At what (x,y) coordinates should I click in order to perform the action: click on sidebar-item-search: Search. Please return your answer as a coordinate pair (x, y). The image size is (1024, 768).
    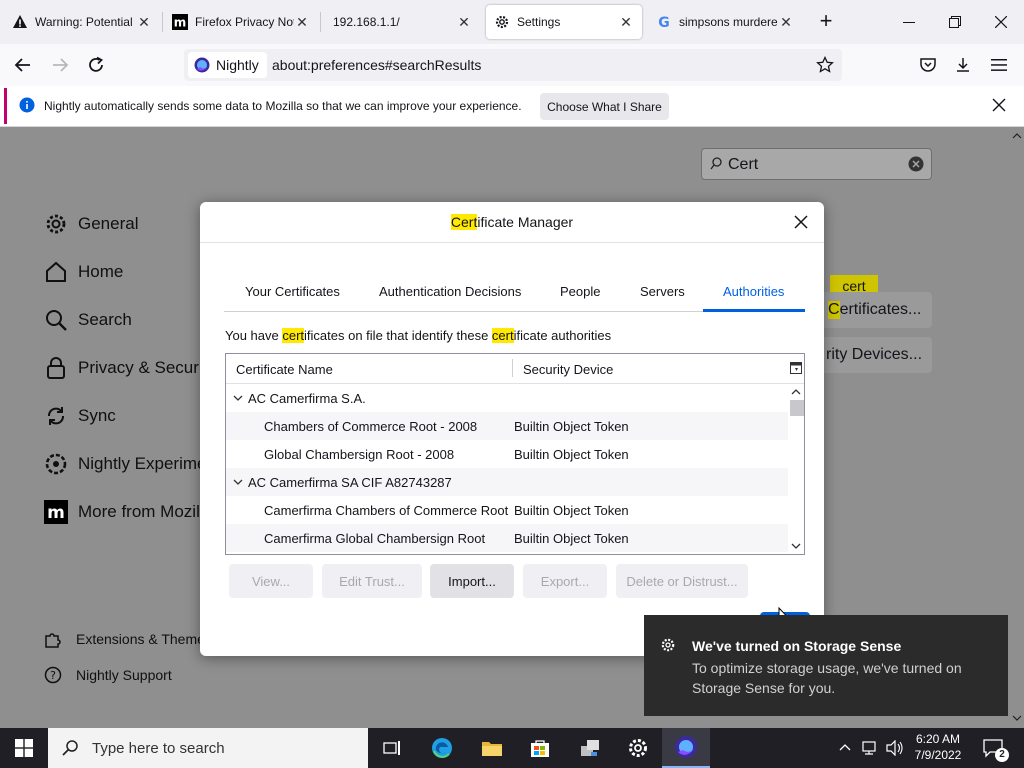
    Looking at the image, I should click on (88, 320).